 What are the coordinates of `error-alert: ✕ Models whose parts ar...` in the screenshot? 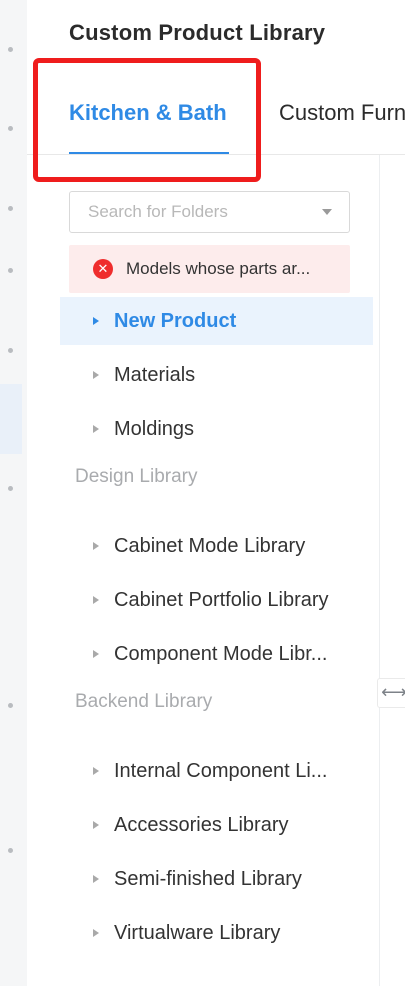 It's located at (209, 269).